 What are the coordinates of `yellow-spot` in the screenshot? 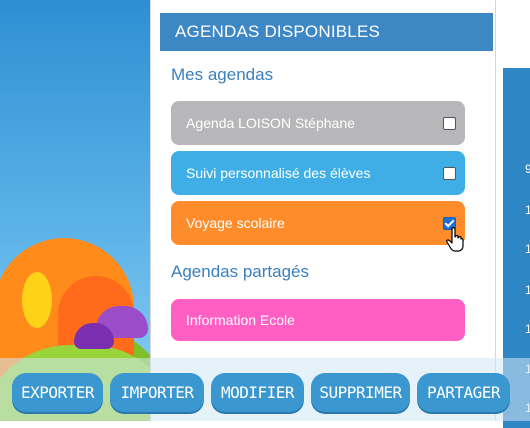 It's located at (37, 300).